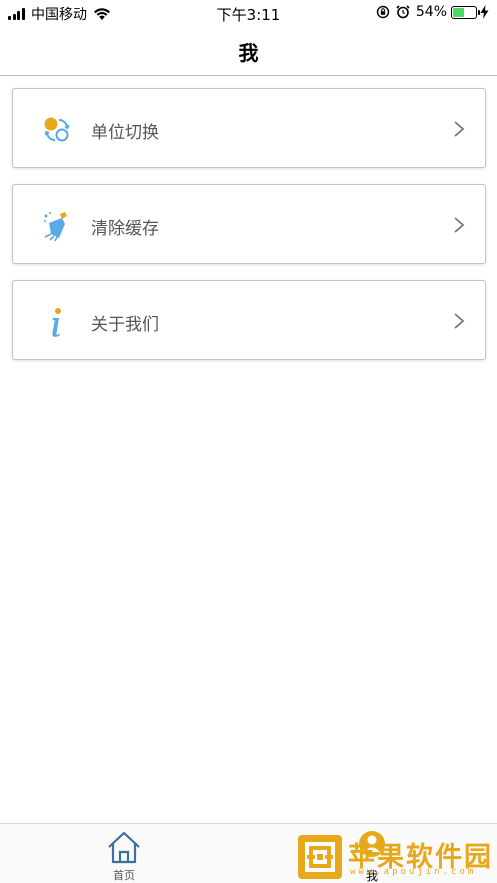 The image size is (497, 883). I want to click on menu-item-about-us: 关于我们, so click(249, 320).